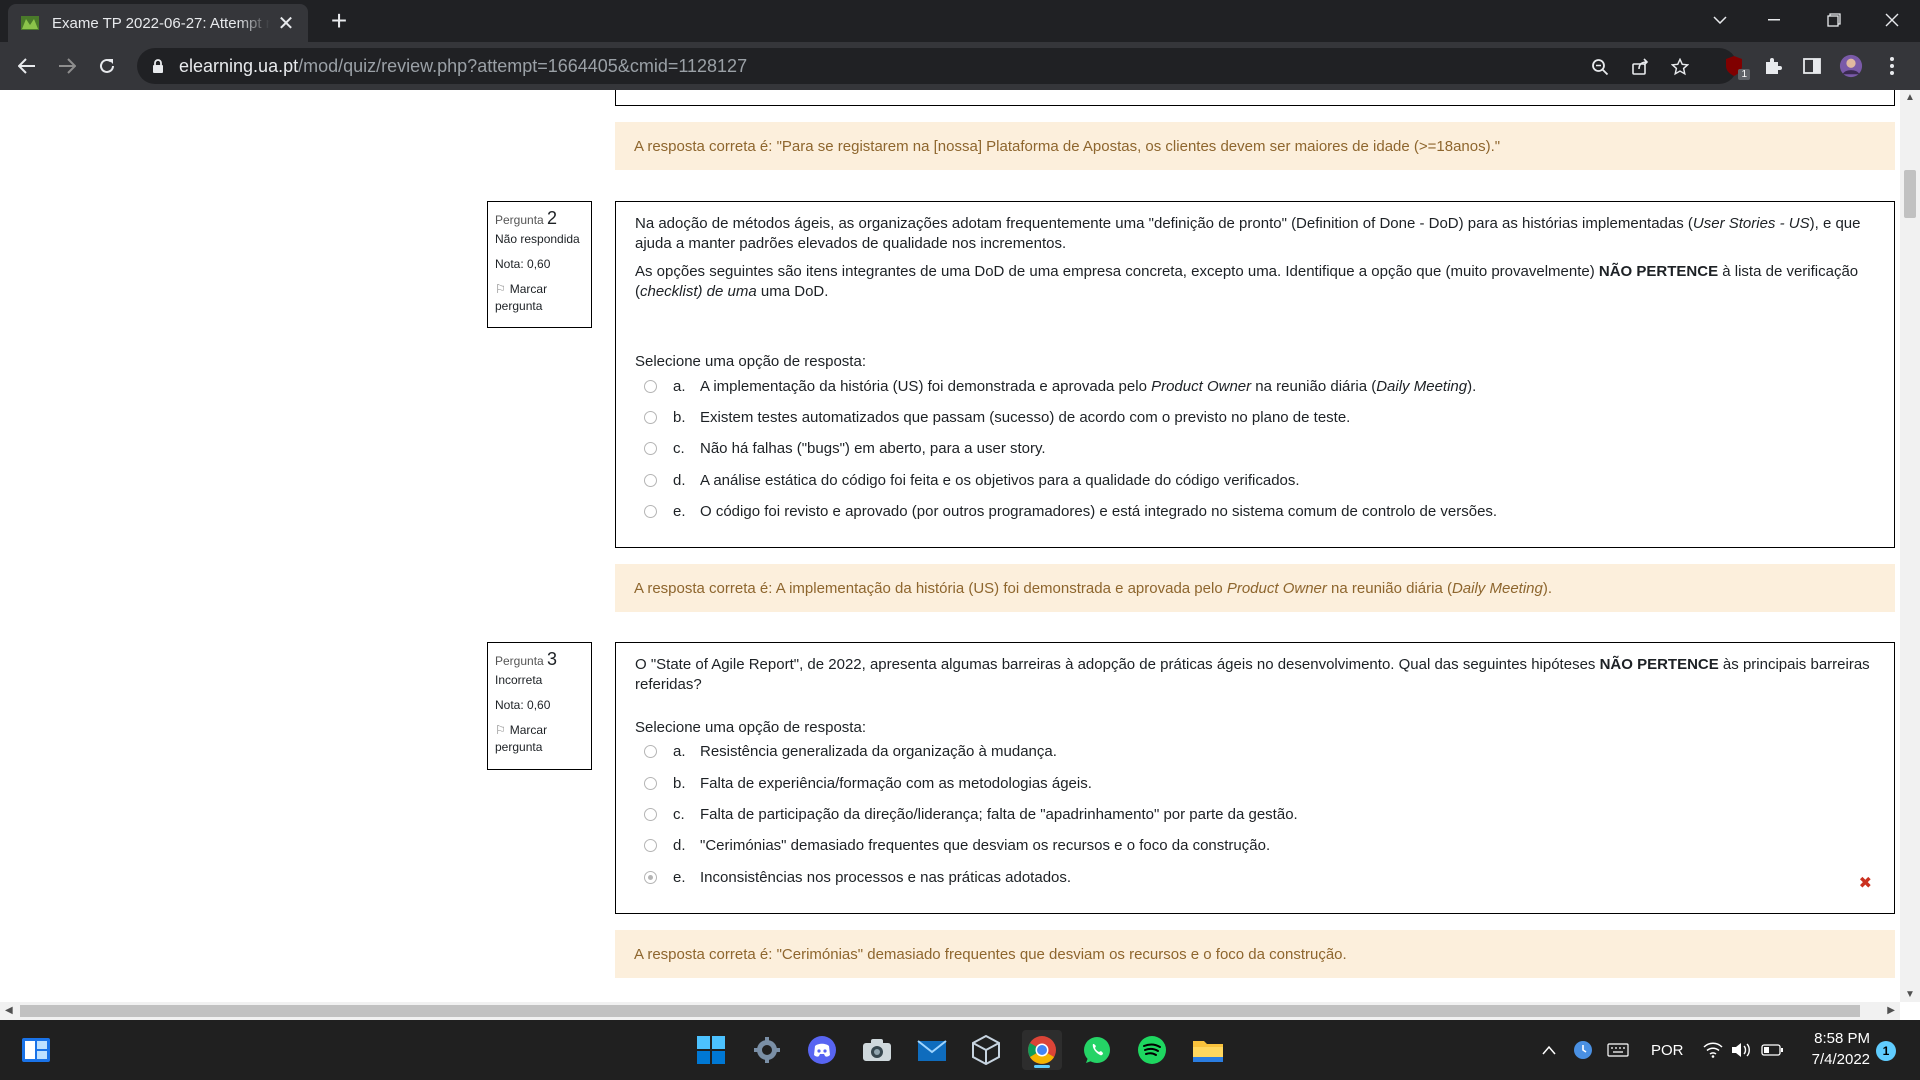 This screenshot has height=1080, width=1920. I want to click on question-1-box, so click(1255, 98).